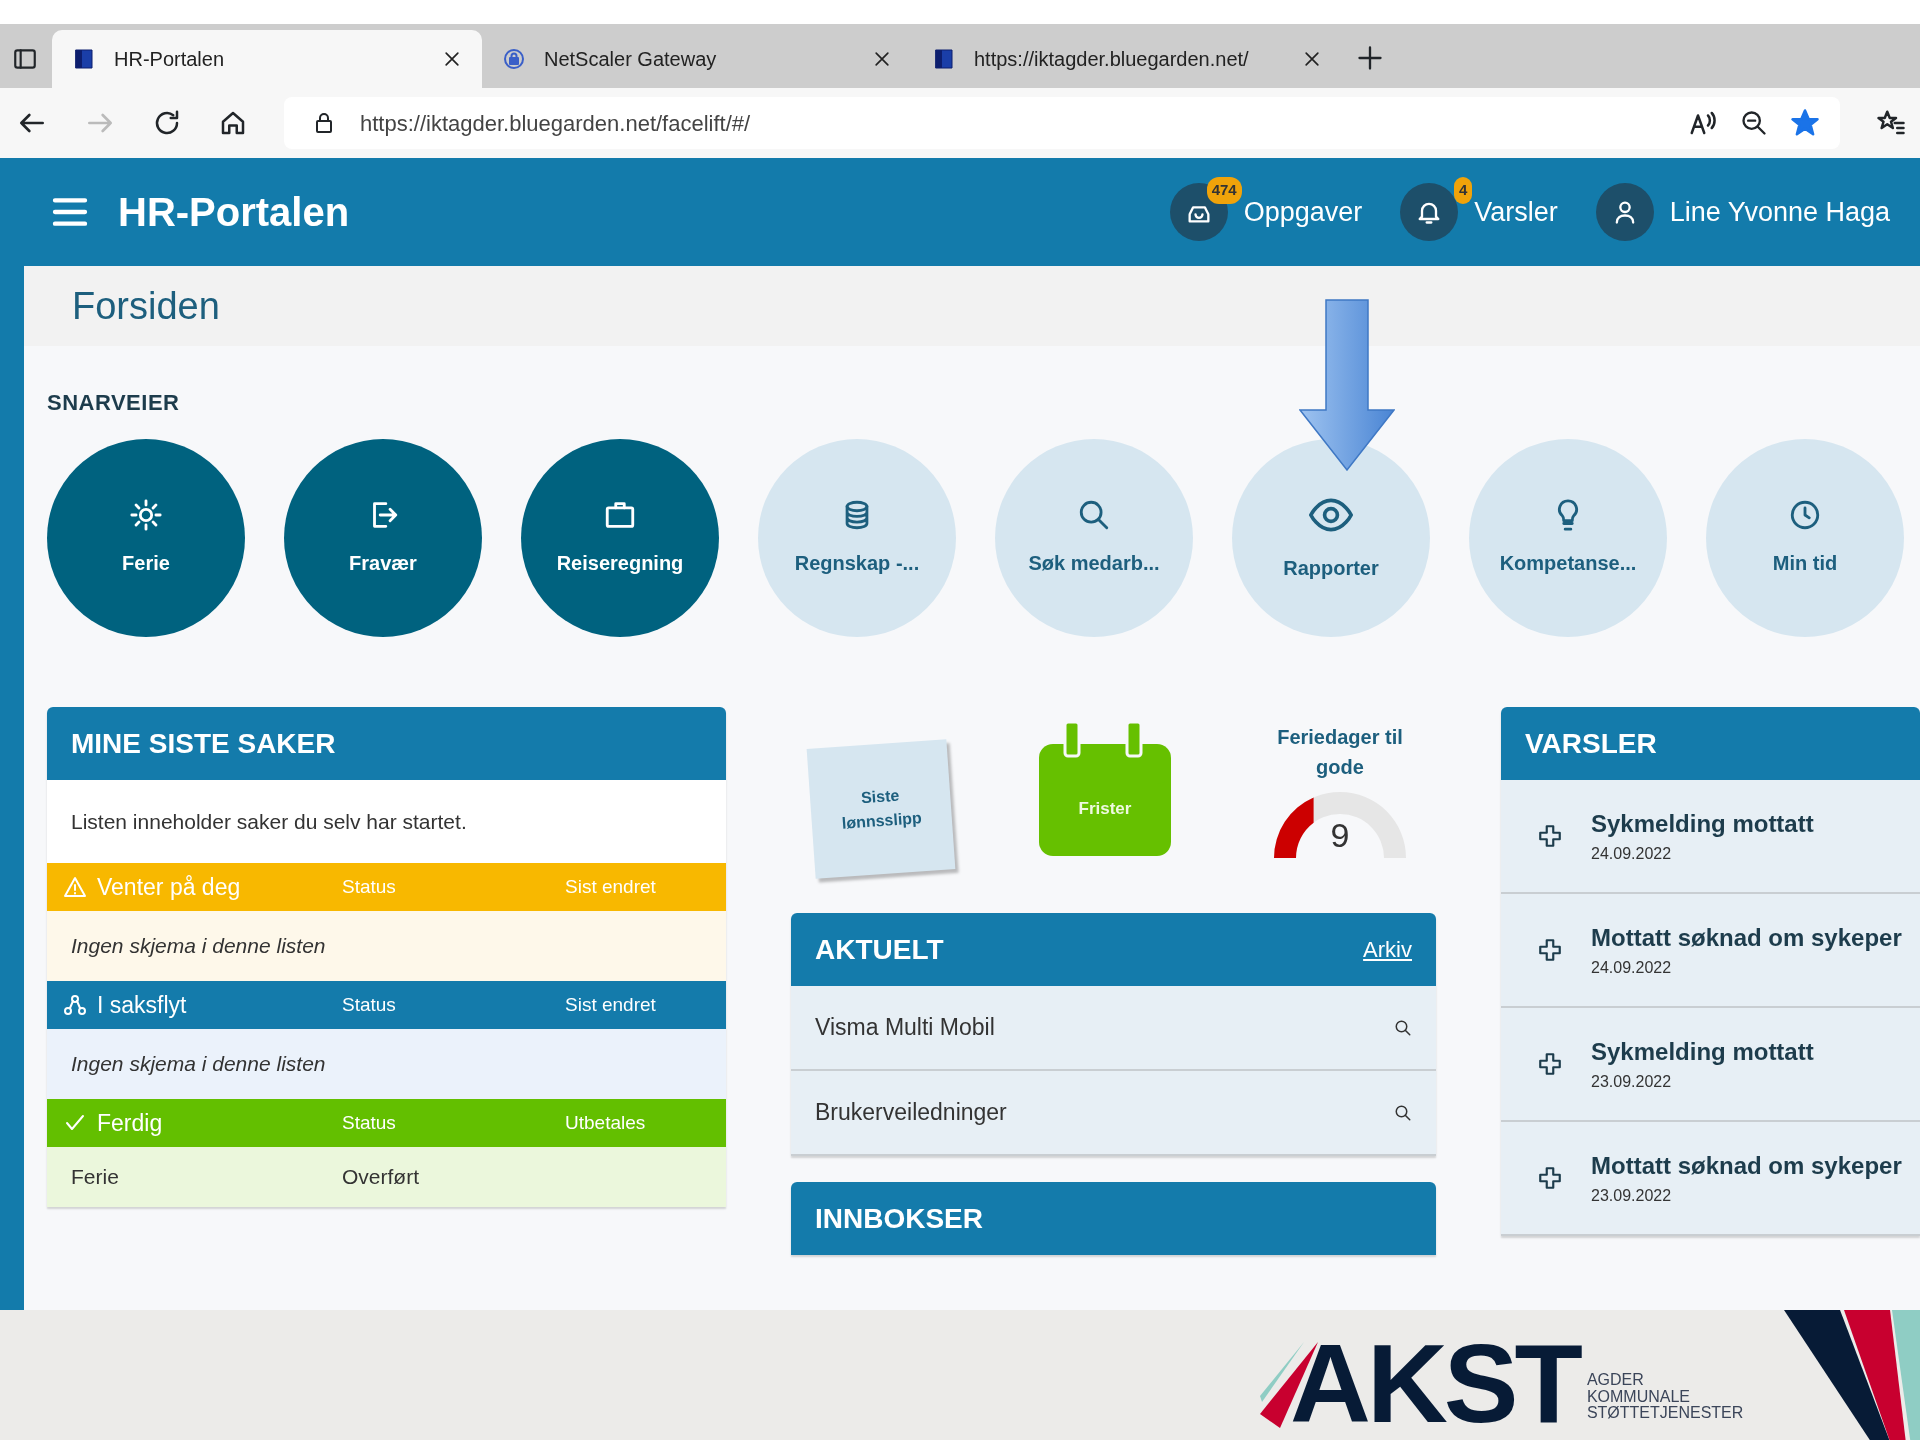 The height and width of the screenshot is (1440, 1920). Describe the element at coordinates (142, 1005) in the screenshot. I see `group-title: I saksflyt` at that location.